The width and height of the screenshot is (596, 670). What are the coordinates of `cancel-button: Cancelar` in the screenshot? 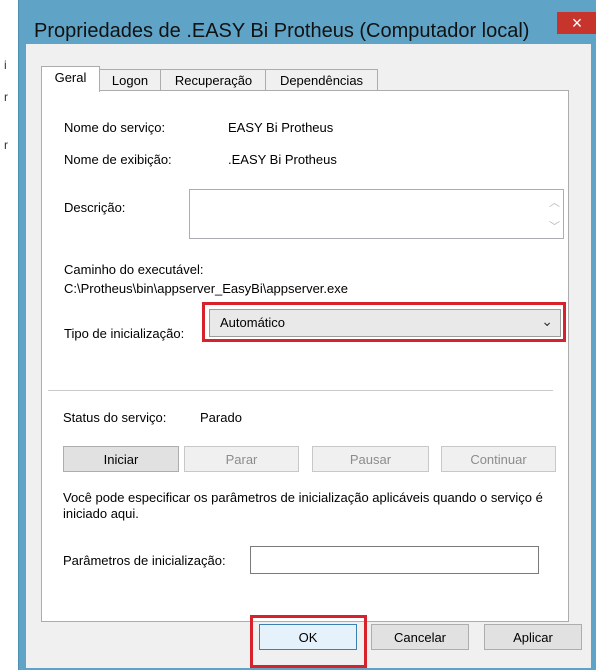 It's located at (420, 637).